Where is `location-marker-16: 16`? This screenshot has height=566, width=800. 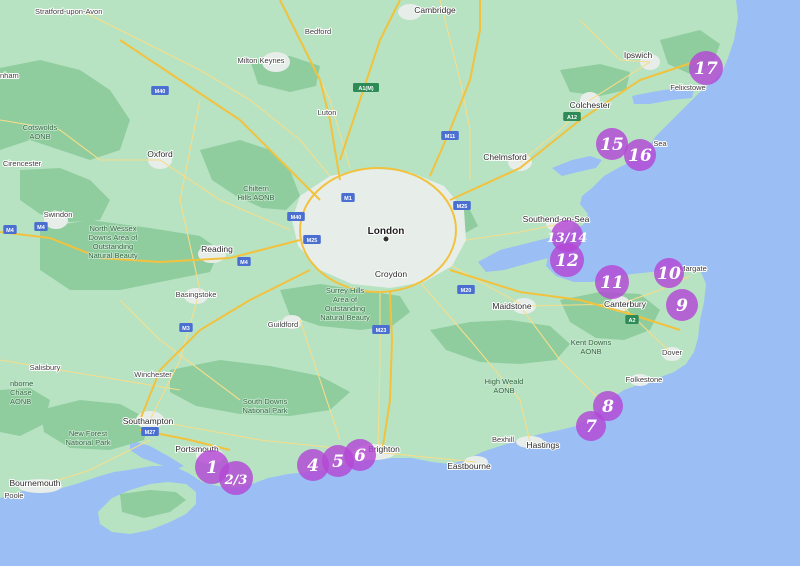 location-marker-16: 16 is located at coordinates (640, 155).